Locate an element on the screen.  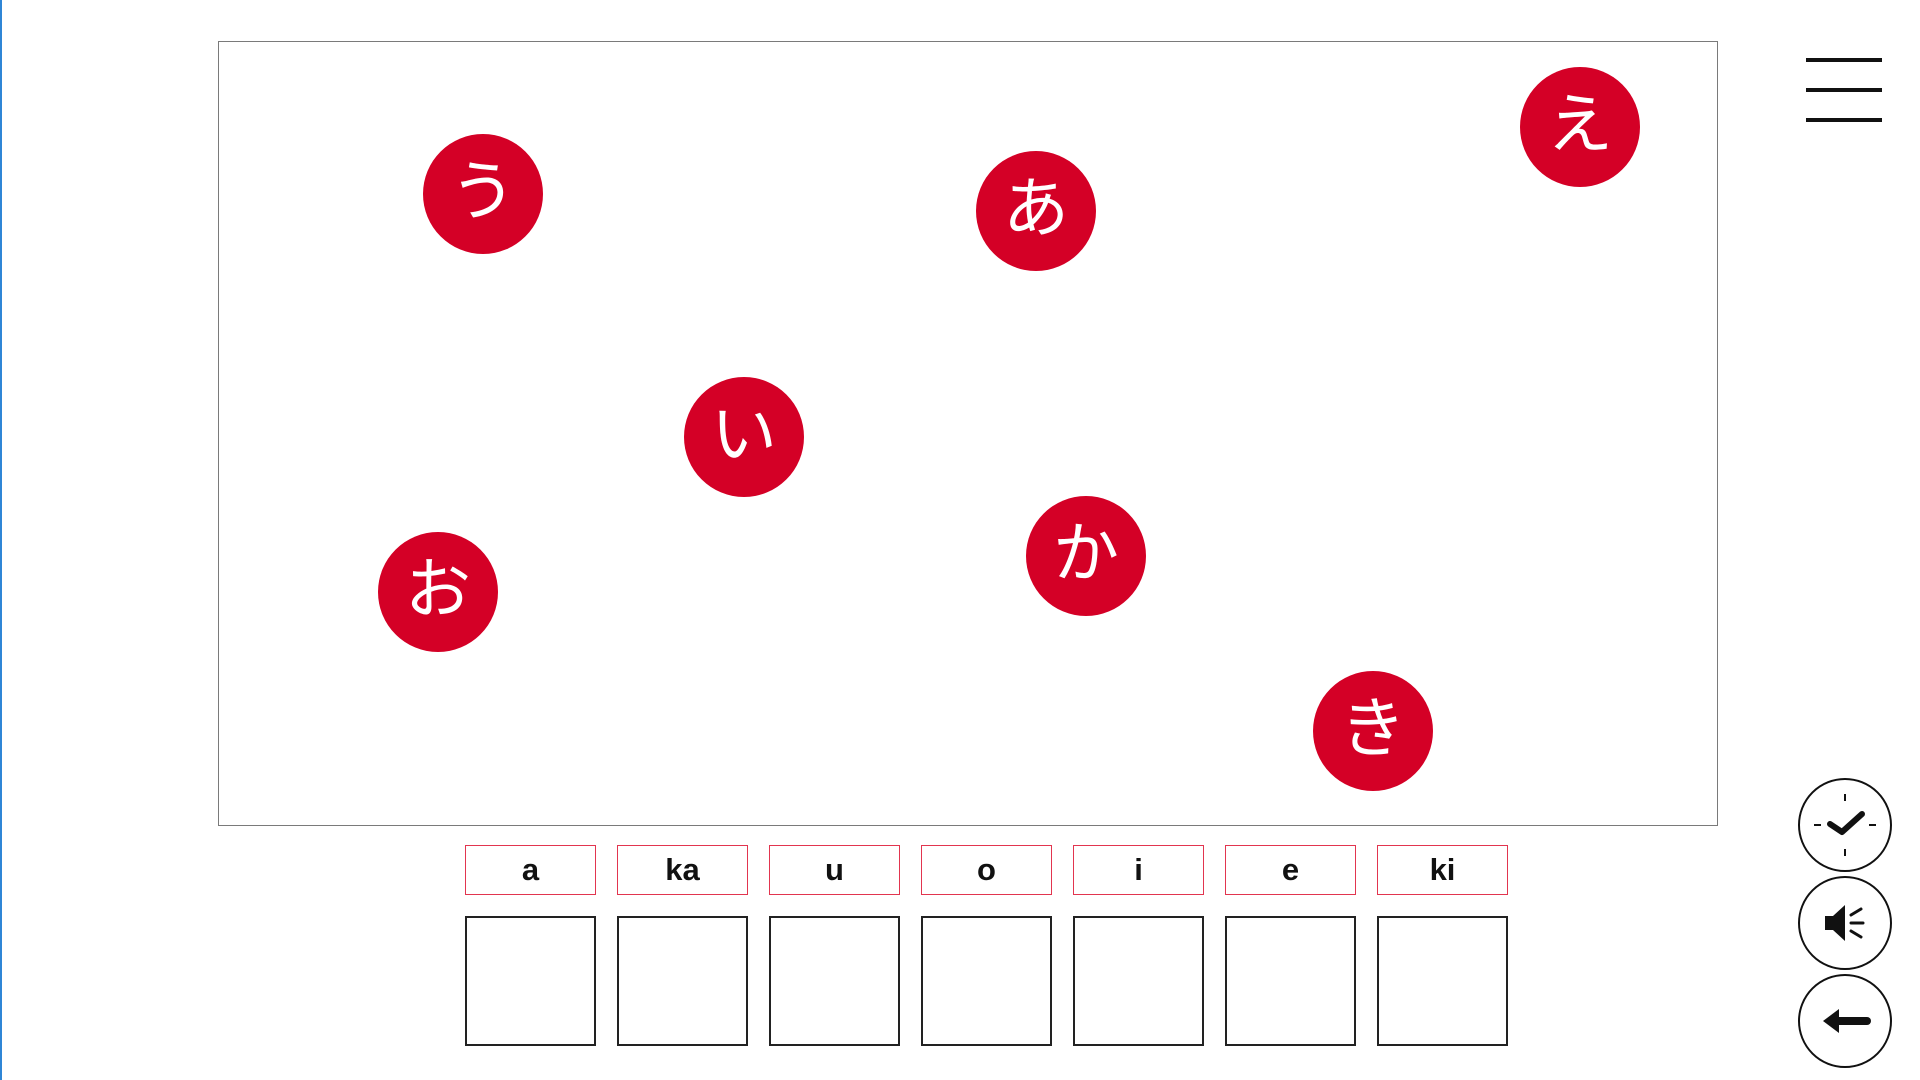
hamburger-menu-icon is located at coordinates (1844, 90).